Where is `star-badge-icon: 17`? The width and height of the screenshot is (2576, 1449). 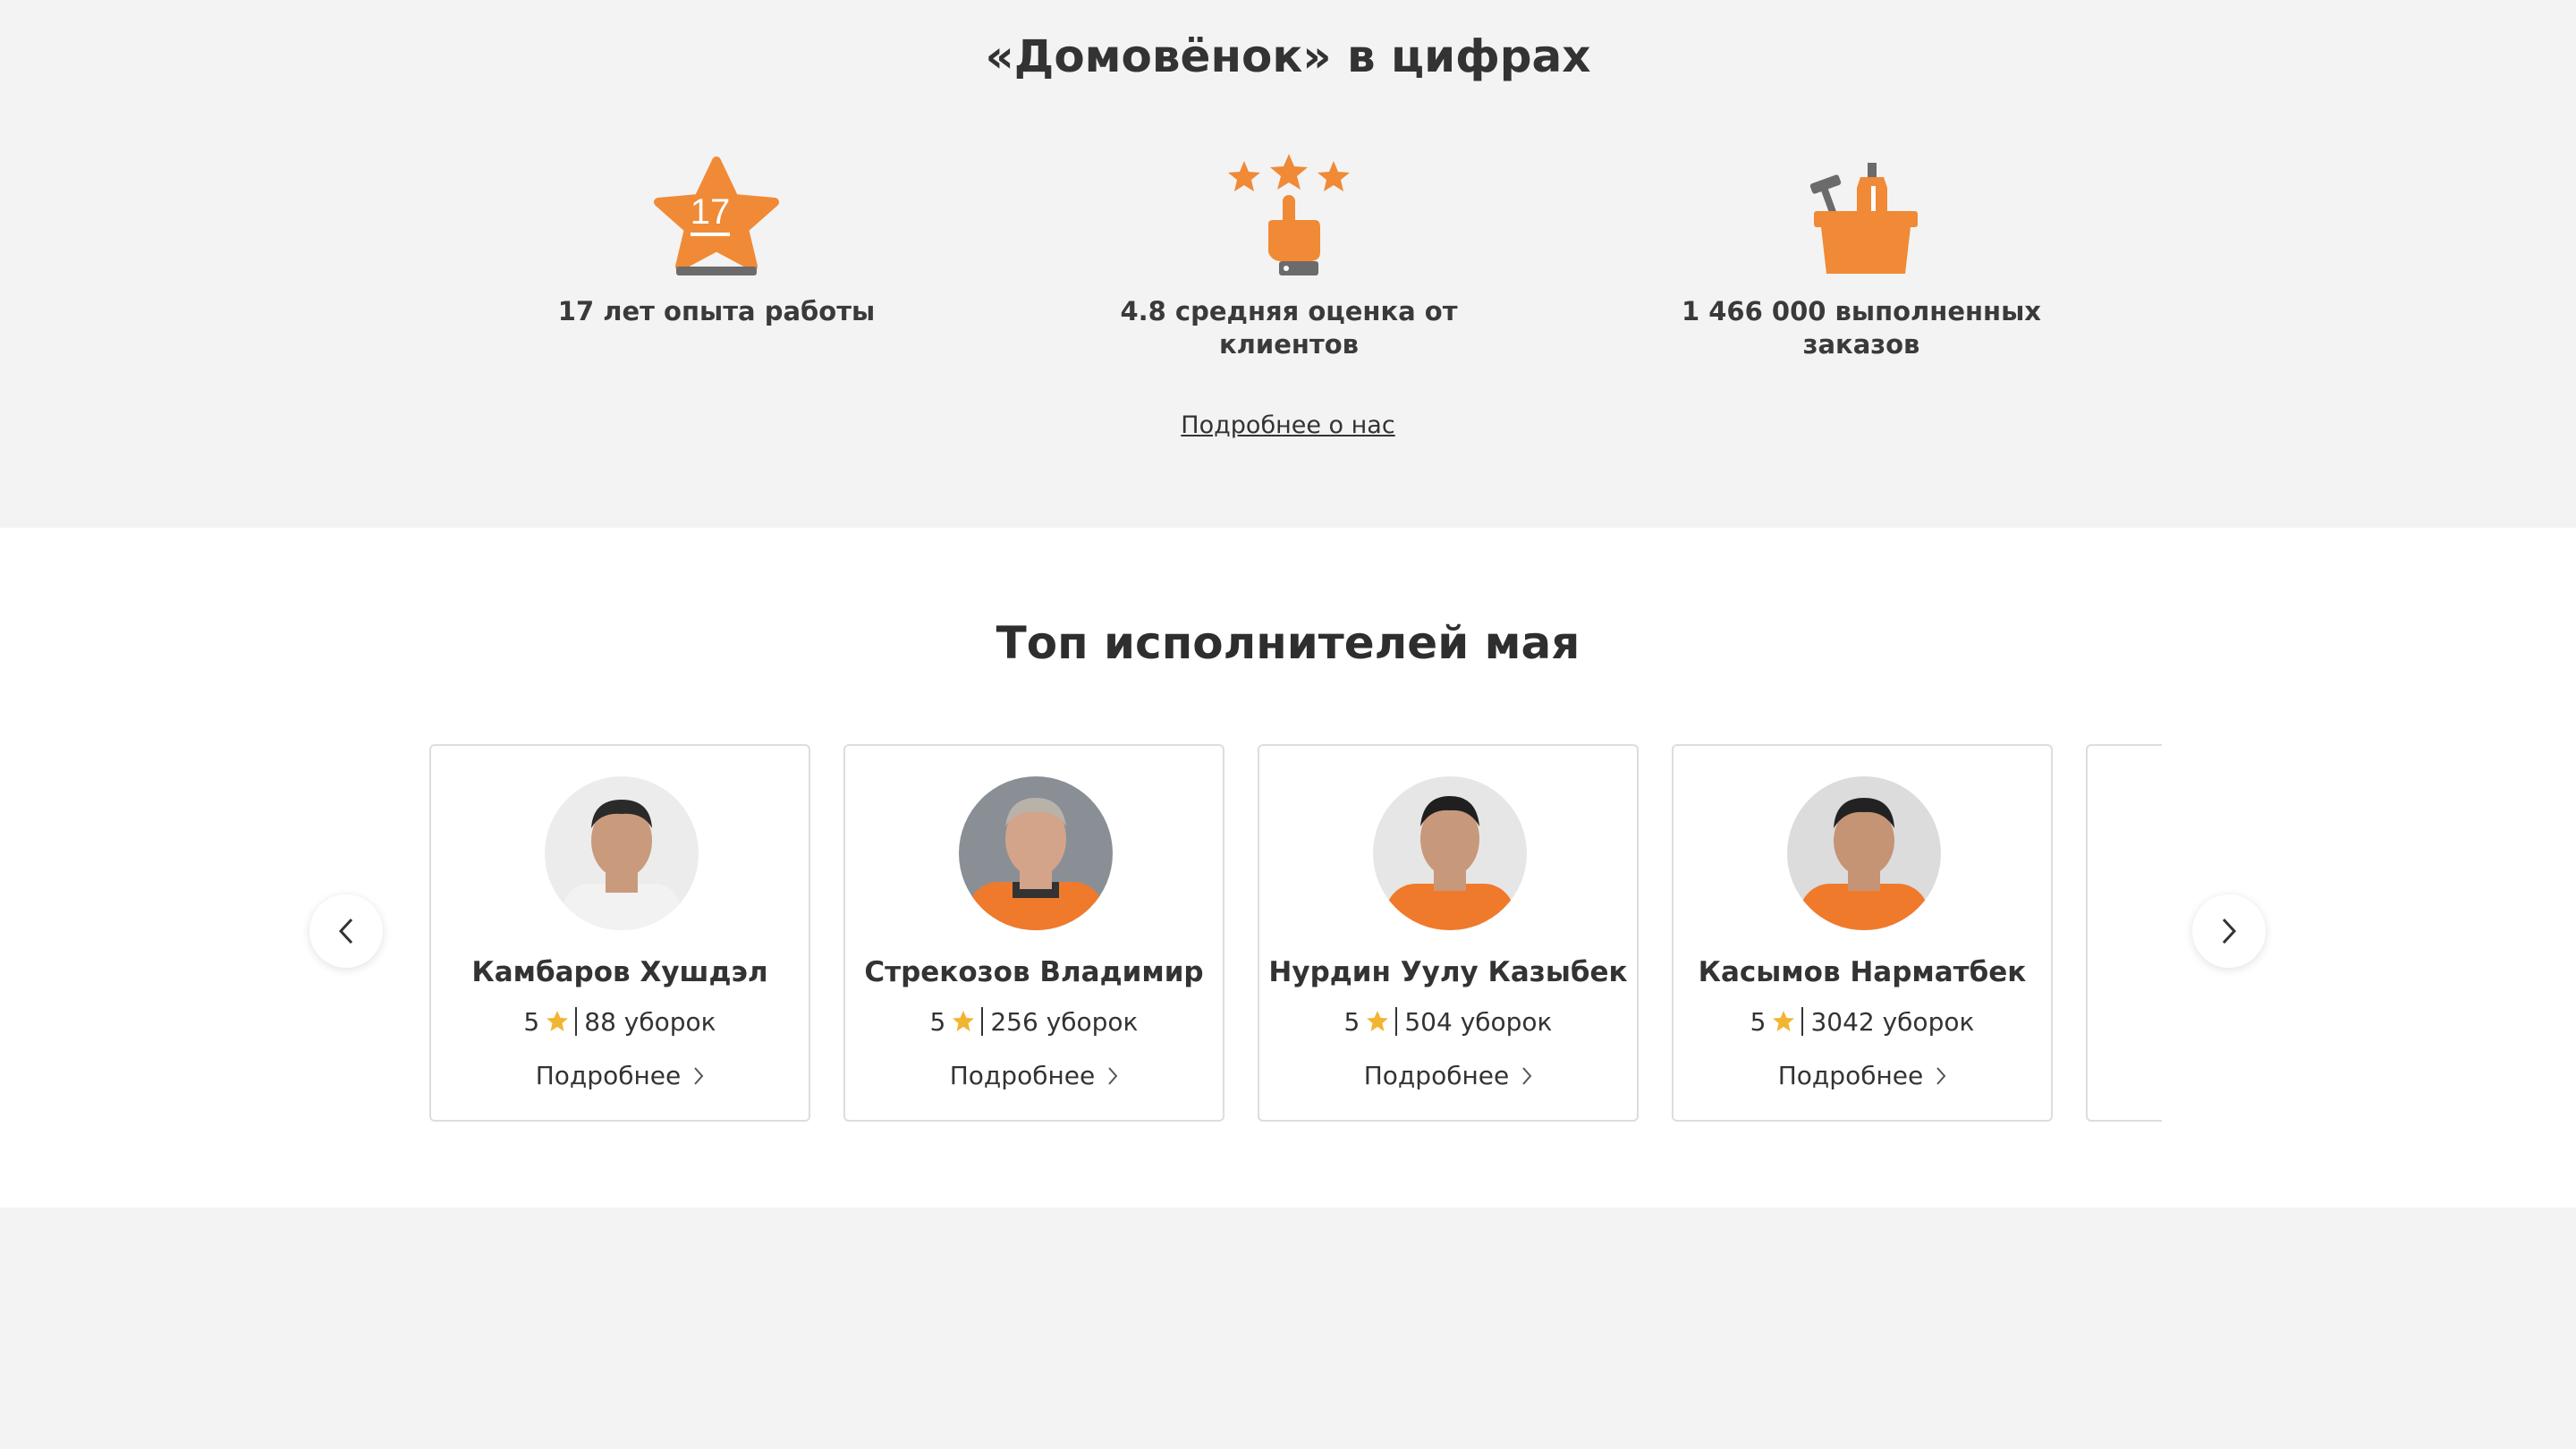 star-badge-icon: 17 is located at coordinates (716, 216).